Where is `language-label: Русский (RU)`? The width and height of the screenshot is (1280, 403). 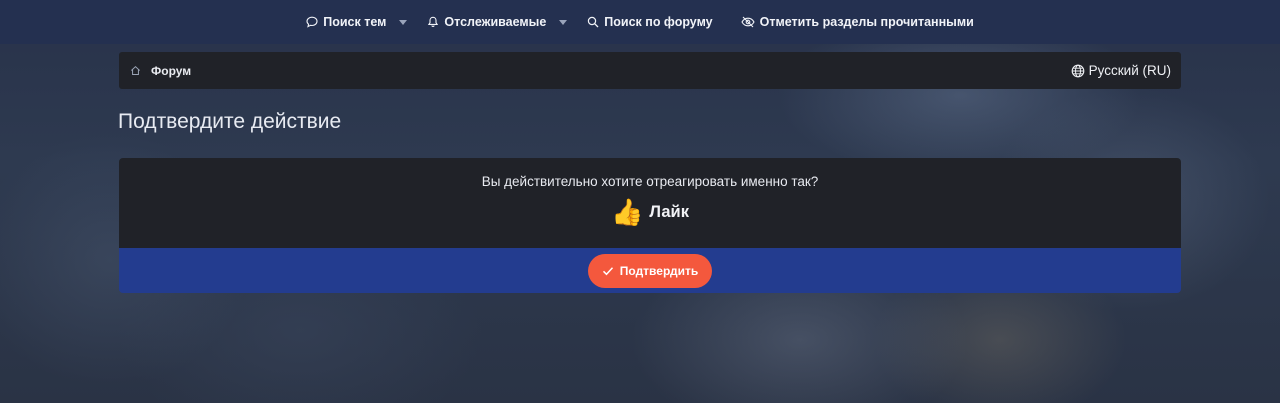
language-label: Русский (RU) is located at coordinates (1129, 70).